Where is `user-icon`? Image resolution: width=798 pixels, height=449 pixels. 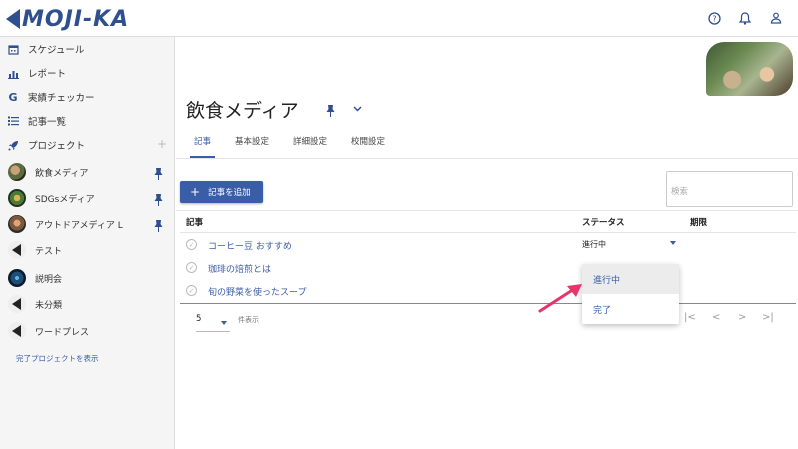
user-icon is located at coordinates (776, 18).